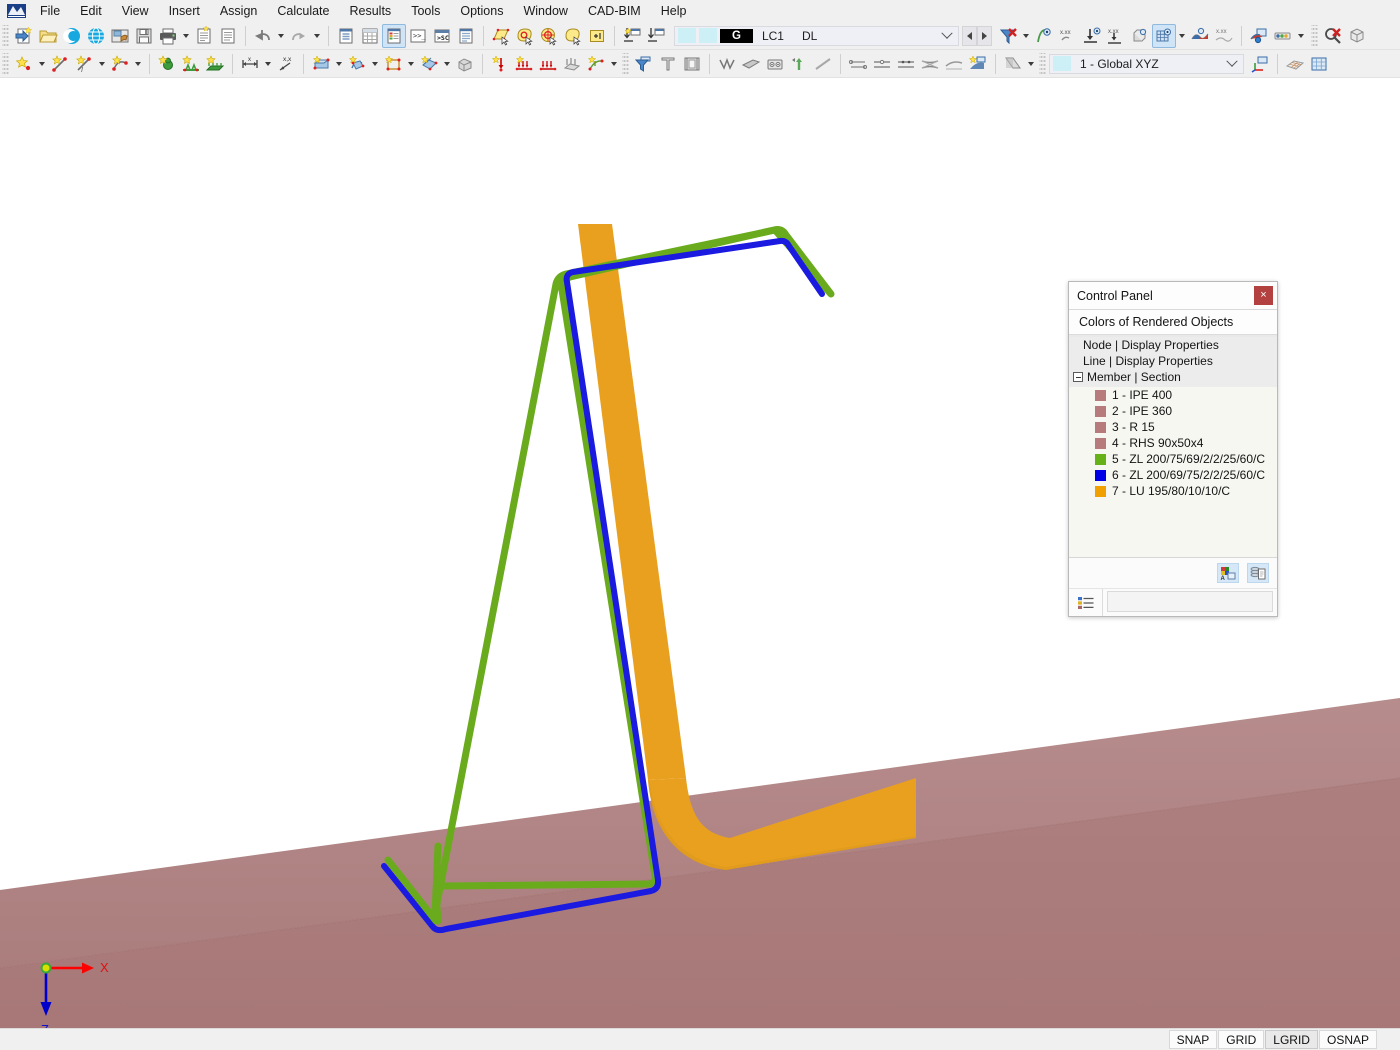 The height and width of the screenshot is (1050, 1400). I want to click on new-member-button: I, so click(84, 64).